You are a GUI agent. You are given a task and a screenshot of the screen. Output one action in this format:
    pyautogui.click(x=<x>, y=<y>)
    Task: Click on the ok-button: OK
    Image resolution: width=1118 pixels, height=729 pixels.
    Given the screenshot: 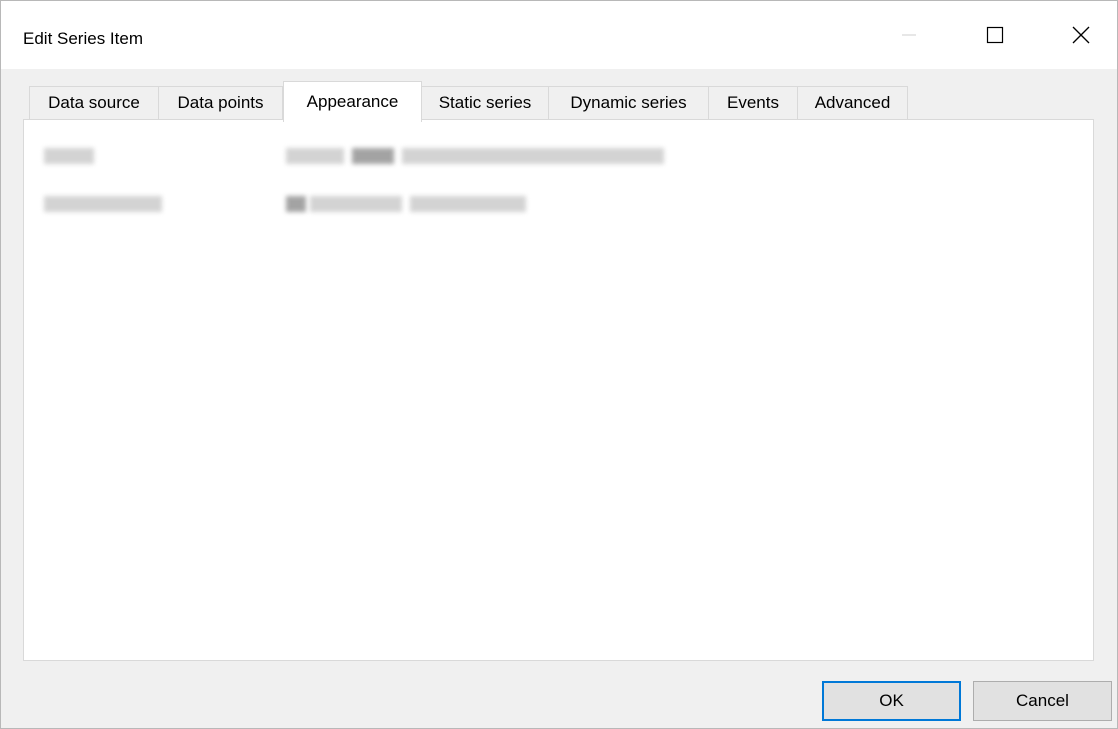 What is the action you would take?
    pyautogui.click(x=891, y=701)
    